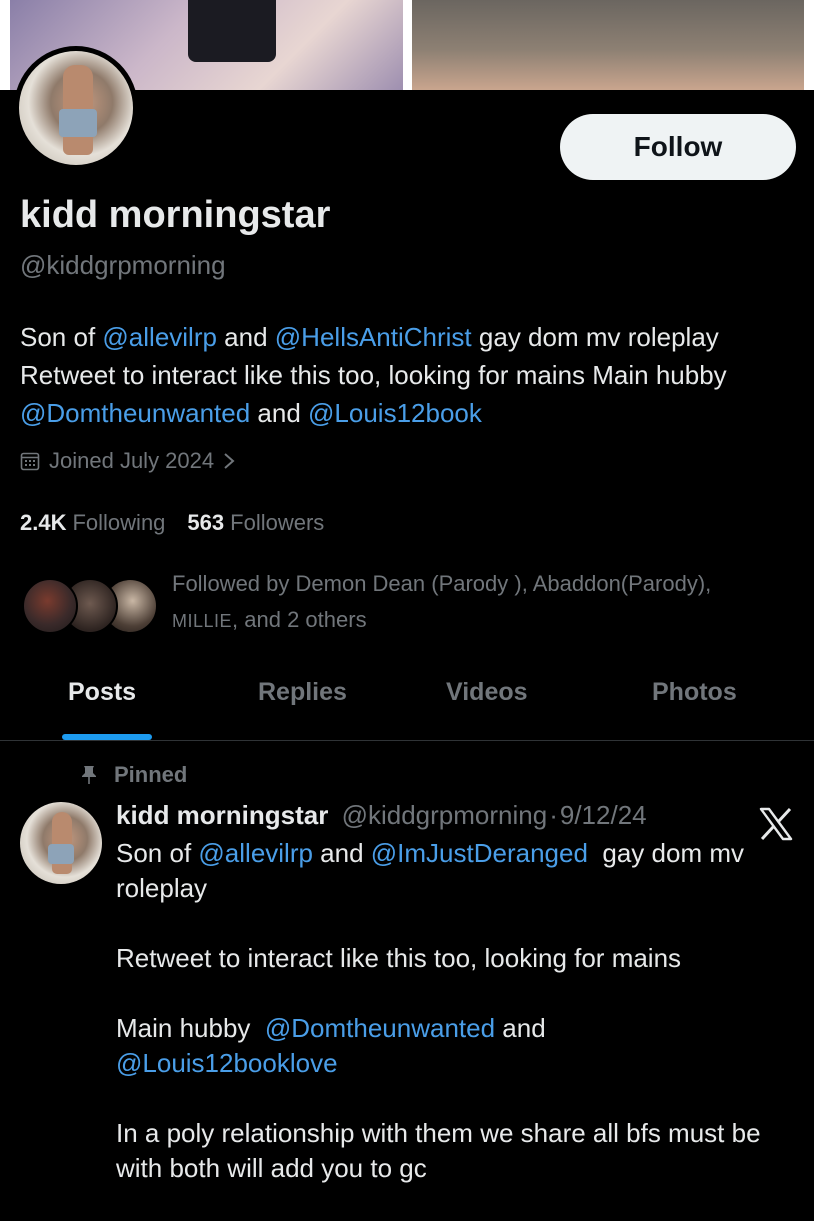 Image resolution: width=814 pixels, height=1221 pixels. I want to click on tab-photos: Photos, so click(694, 692).